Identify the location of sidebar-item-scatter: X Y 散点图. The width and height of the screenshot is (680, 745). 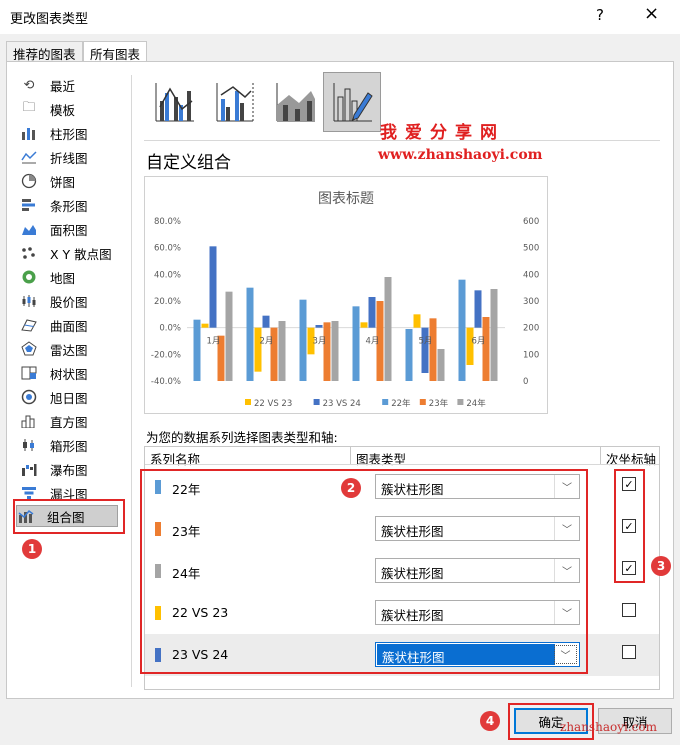
(72, 253).